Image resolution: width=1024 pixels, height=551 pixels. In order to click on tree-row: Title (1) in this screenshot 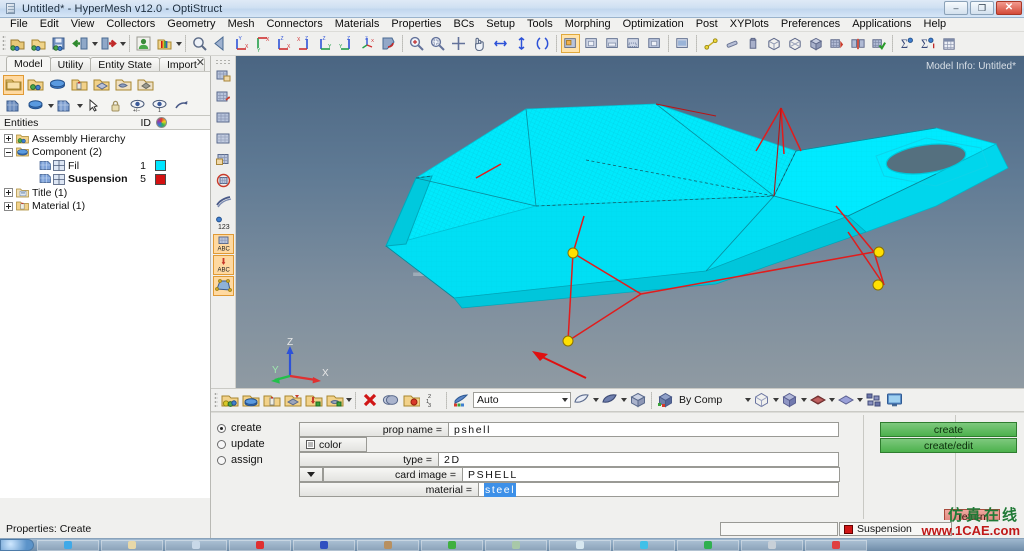, I will do `click(105, 193)`.